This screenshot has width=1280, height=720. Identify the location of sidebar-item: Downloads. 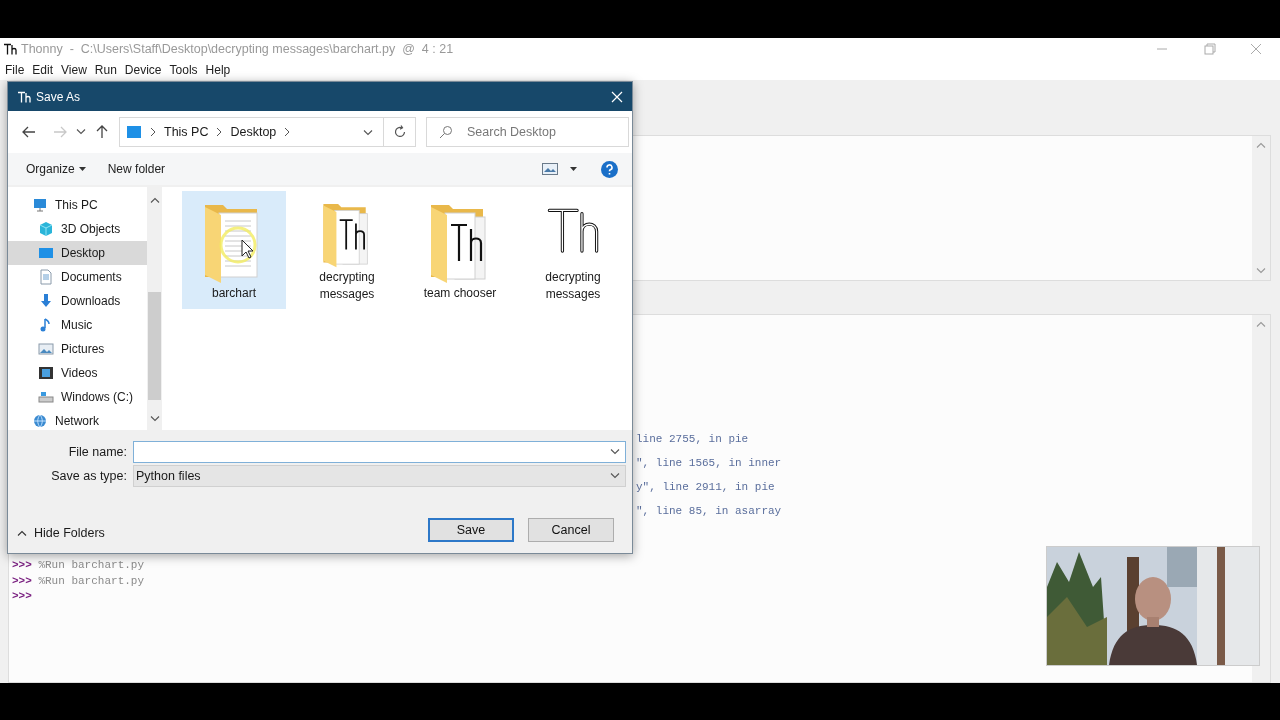
(77, 301).